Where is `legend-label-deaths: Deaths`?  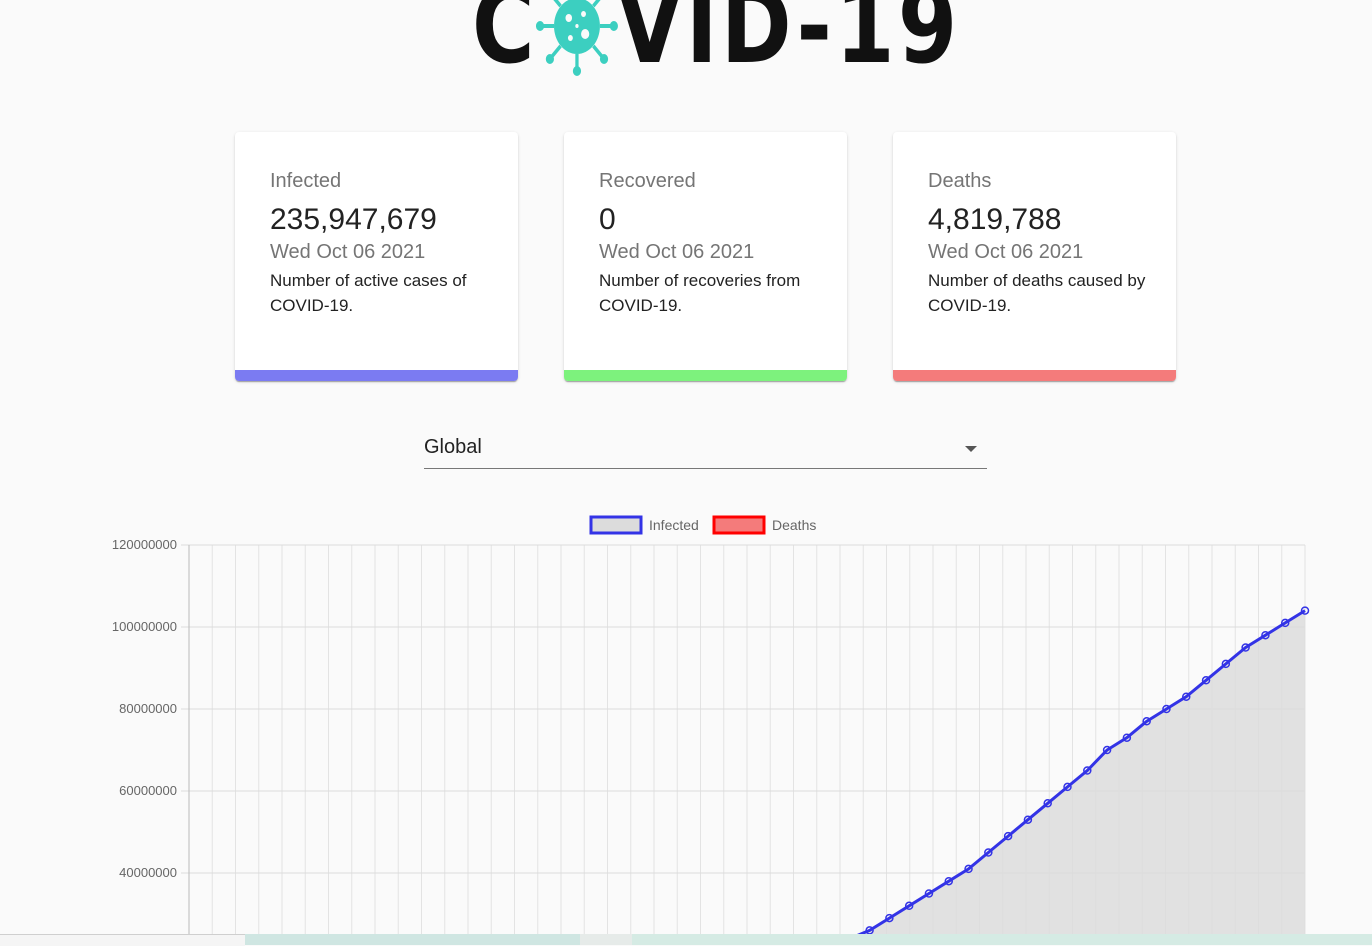
legend-label-deaths: Deaths is located at coordinates (794, 525).